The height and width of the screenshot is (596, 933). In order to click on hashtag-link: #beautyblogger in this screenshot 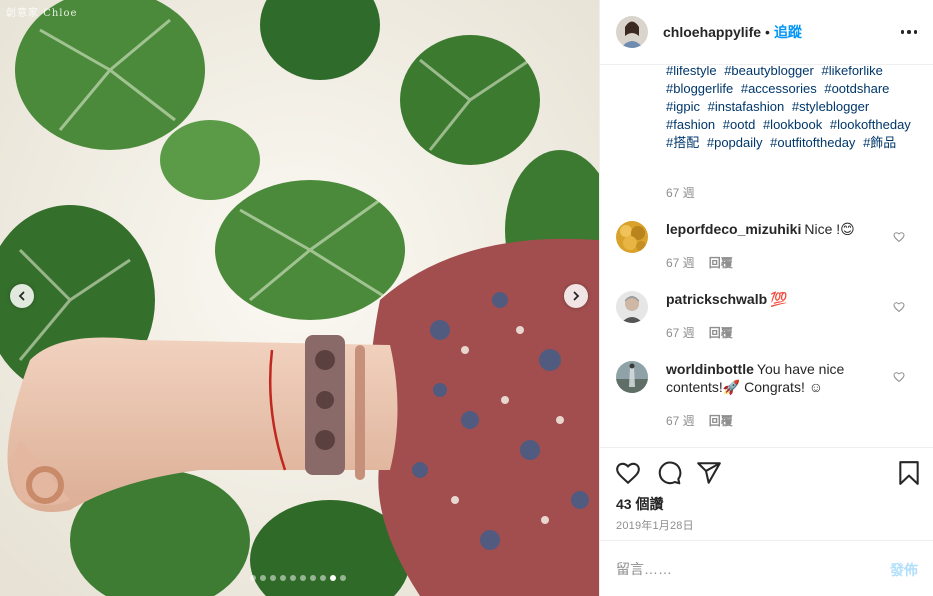, I will do `click(769, 72)`.